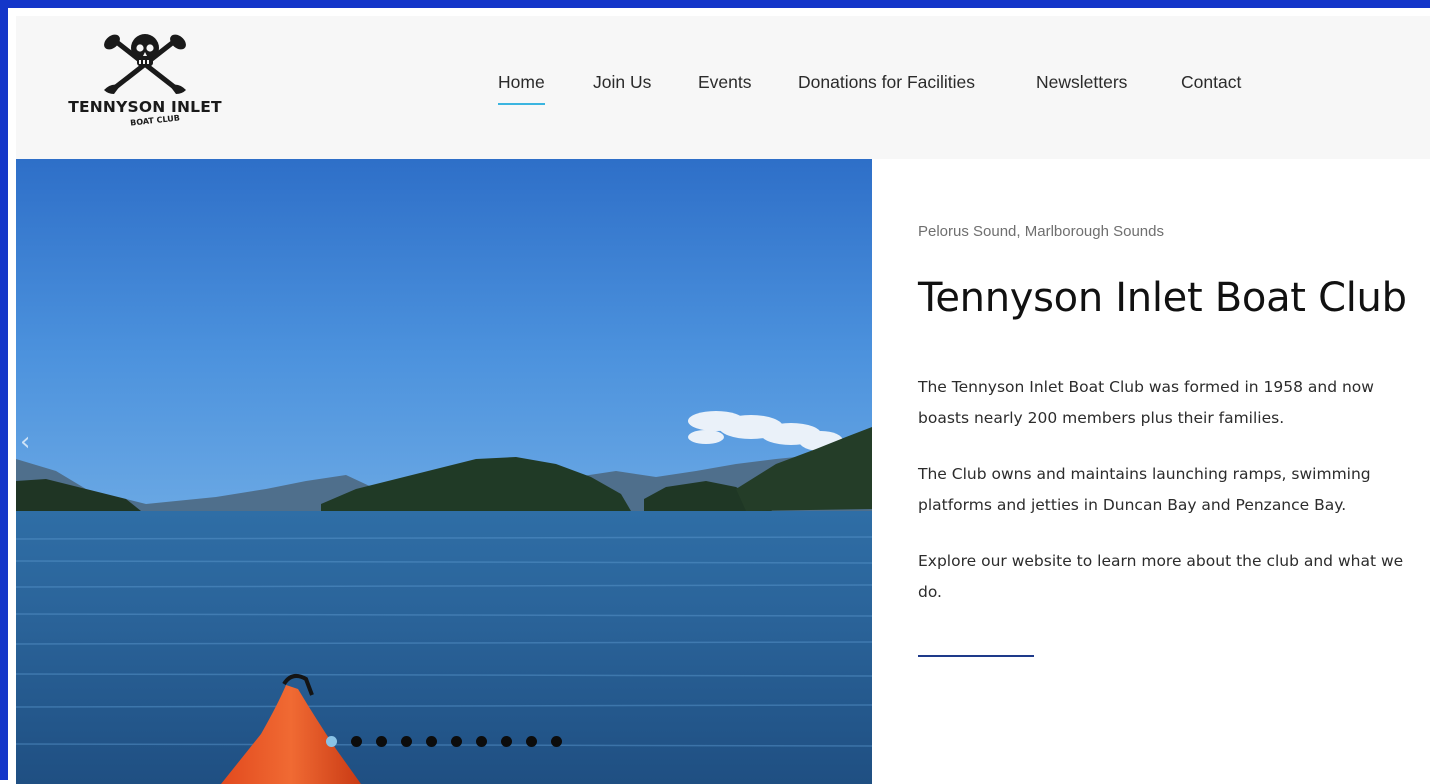 This screenshot has width=1430, height=784. Describe the element at coordinates (725, 82) in the screenshot. I see `nav-events: Events` at that location.